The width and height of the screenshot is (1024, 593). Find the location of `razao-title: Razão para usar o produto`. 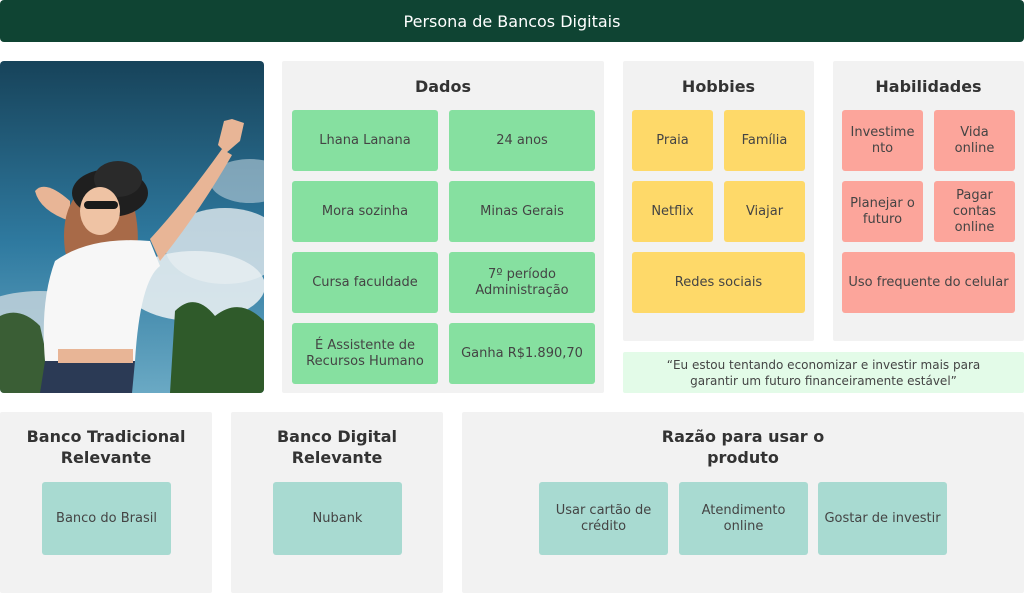

razao-title: Razão para usar o produto is located at coordinates (743, 447).